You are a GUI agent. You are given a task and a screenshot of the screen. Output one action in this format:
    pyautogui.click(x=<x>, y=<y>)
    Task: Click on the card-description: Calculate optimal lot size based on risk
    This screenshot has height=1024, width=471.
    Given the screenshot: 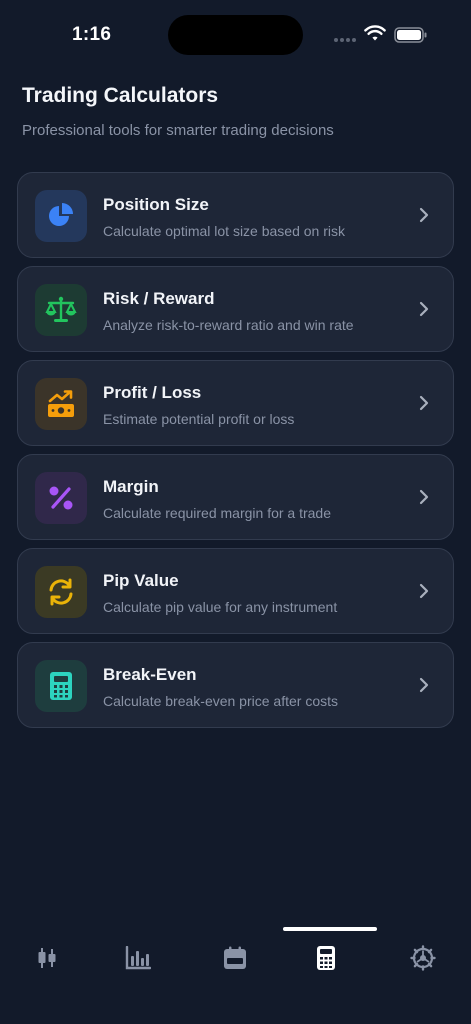 What is the action you would take?
    pyautogui.click(x=224, y=231)
    